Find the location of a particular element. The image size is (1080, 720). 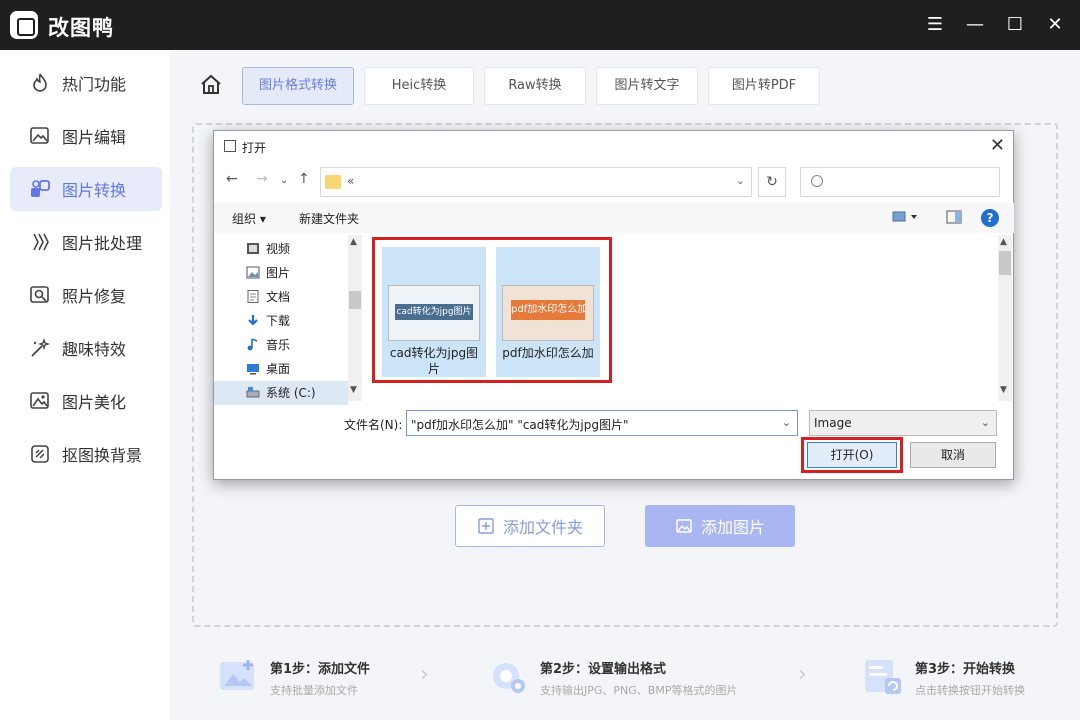

sidebar-item-hot: 热门功能 is located at coordinates (86, 83).